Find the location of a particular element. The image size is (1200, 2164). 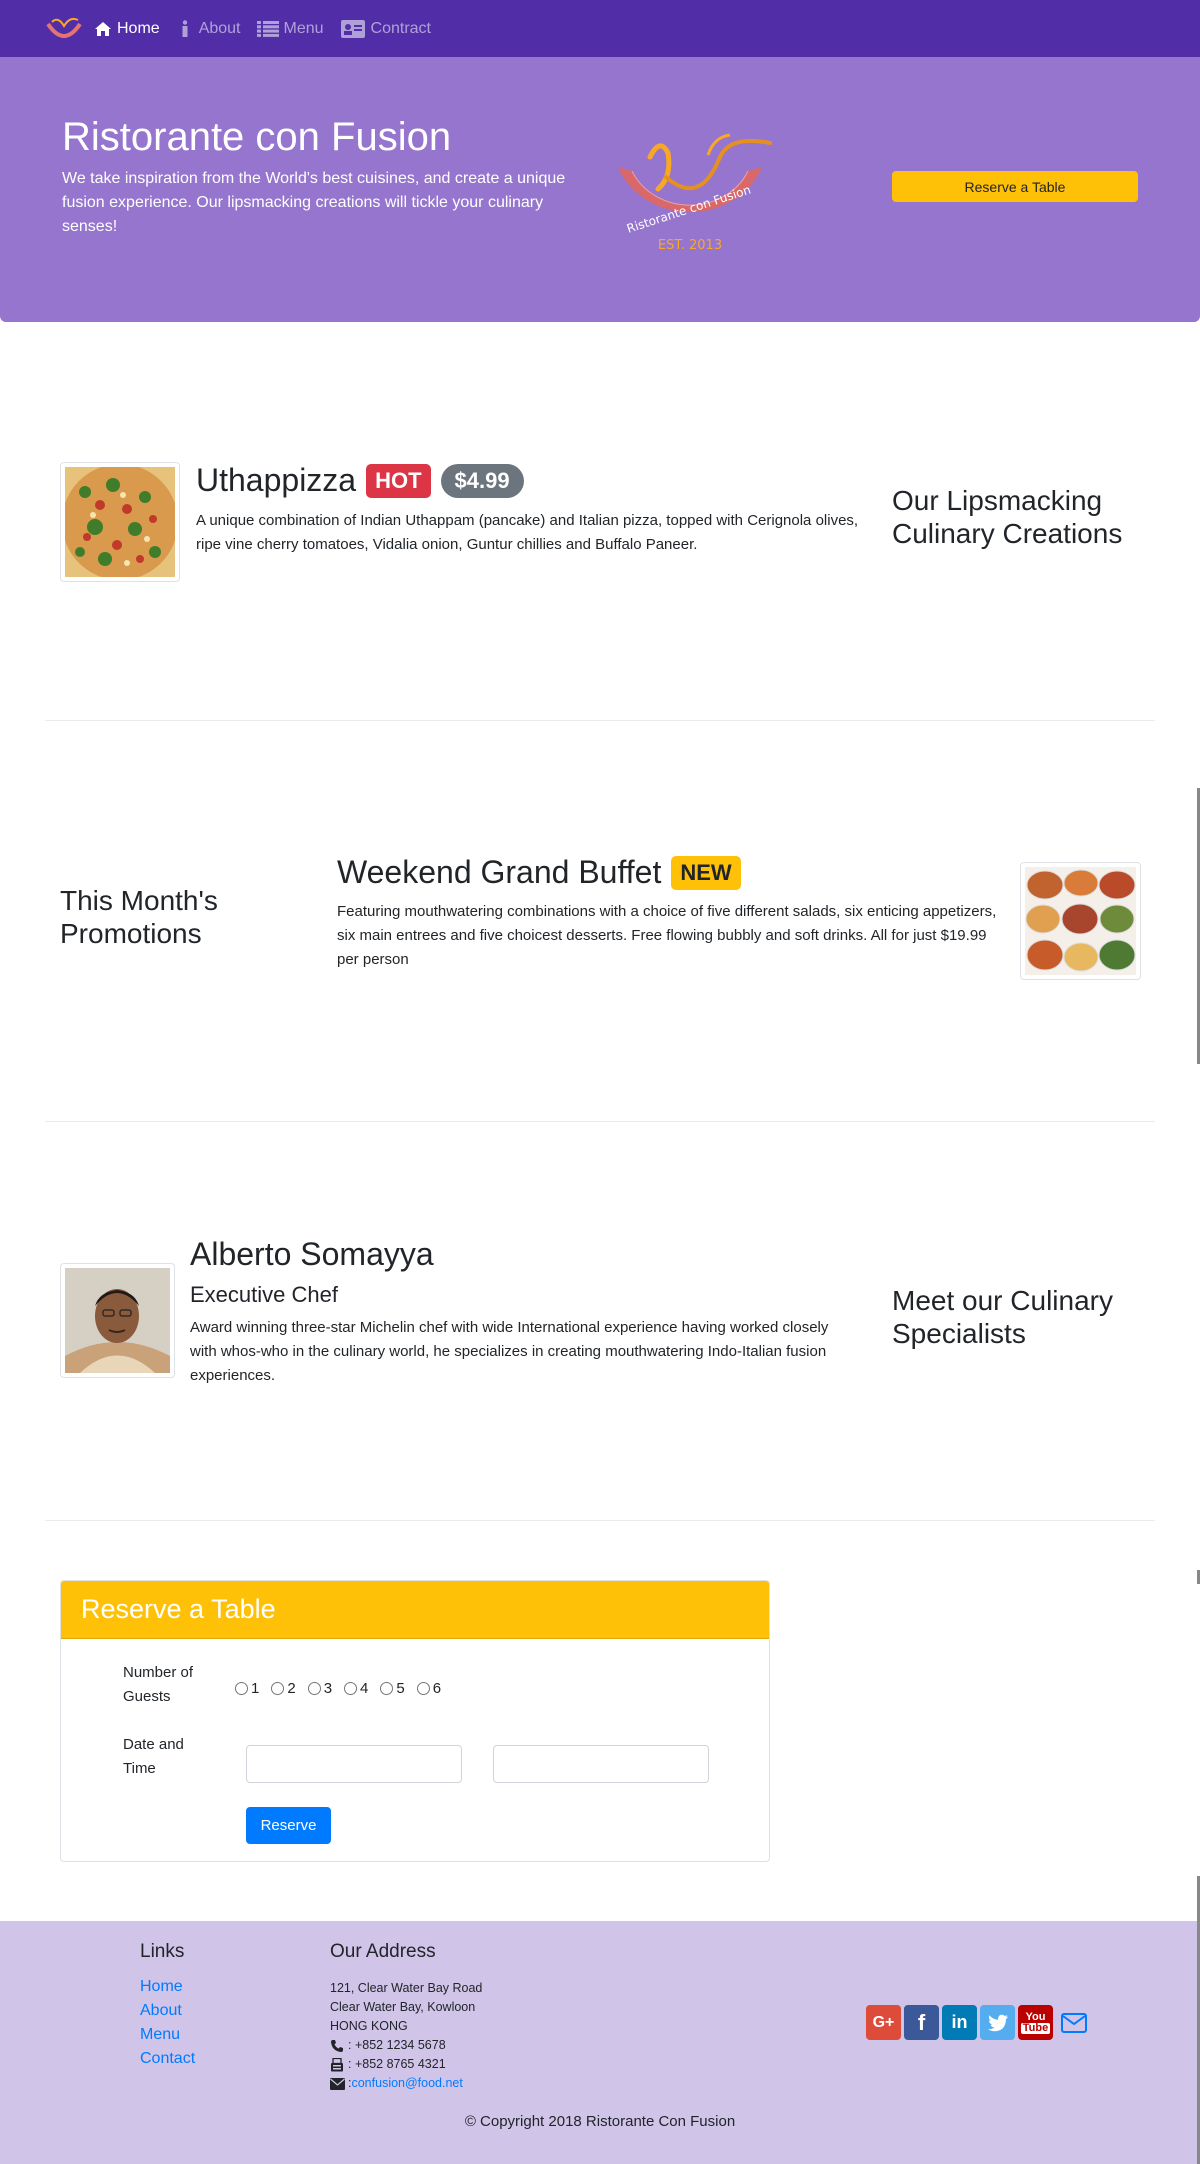

chef-name: Alberto Somayya is located at coordinates (312, 1254).